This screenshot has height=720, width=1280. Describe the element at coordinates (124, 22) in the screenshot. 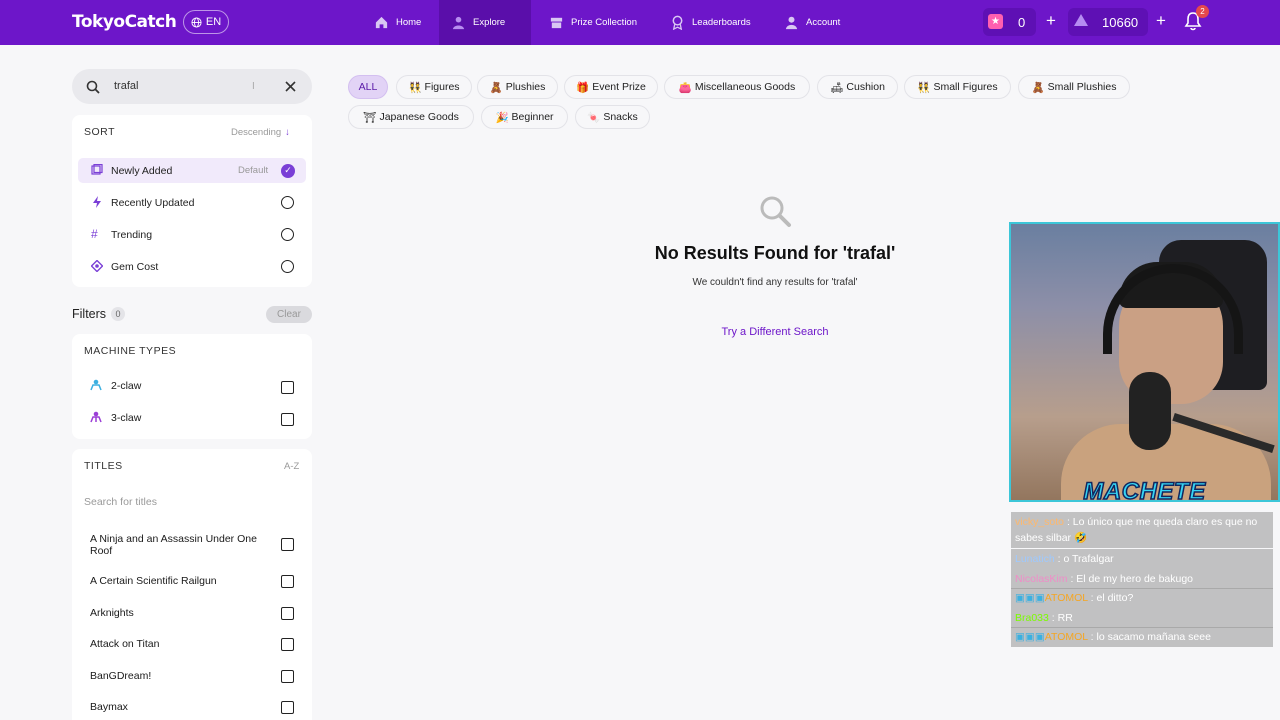

I see `tokyocatch-logo: TokyoCatch` at that location.